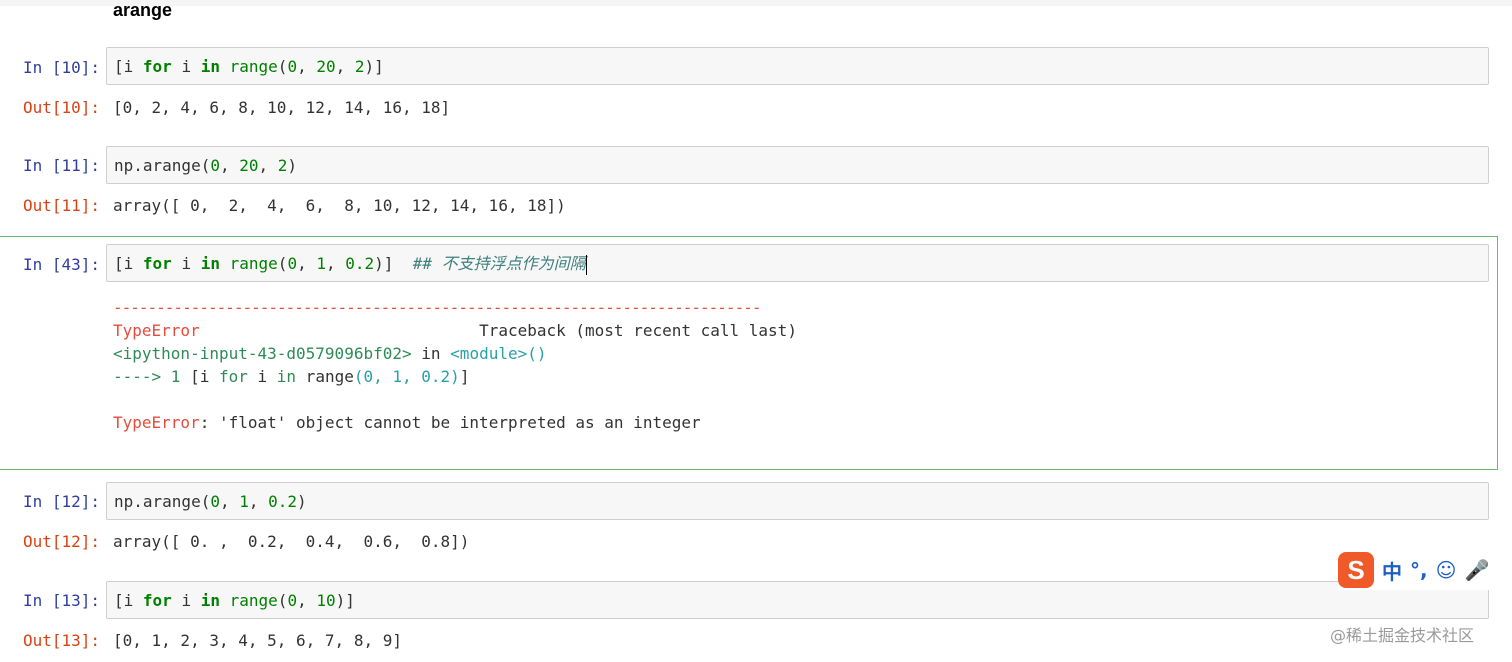 The height and width of the screenshot is (662, 1512). Describe the element at coordinates (61, 107) in the screenshot. I see `output-prompt: Out[10]:` at that location.